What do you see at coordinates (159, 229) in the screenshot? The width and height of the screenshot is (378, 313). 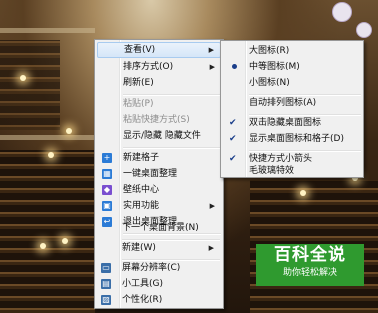 I see `menu-item-next-desktop-bg` at bounding box center [159, 229].